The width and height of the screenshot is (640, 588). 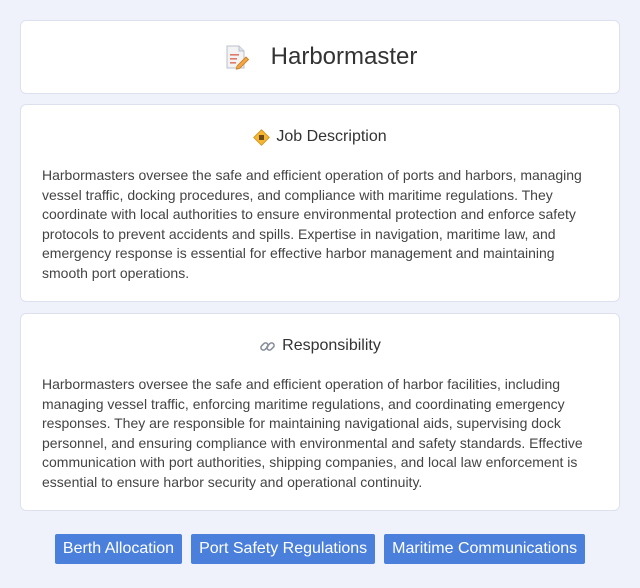 I want to click on tag-port-safety-regulations: Port Safety Regulations, so click(x=283, y=549).